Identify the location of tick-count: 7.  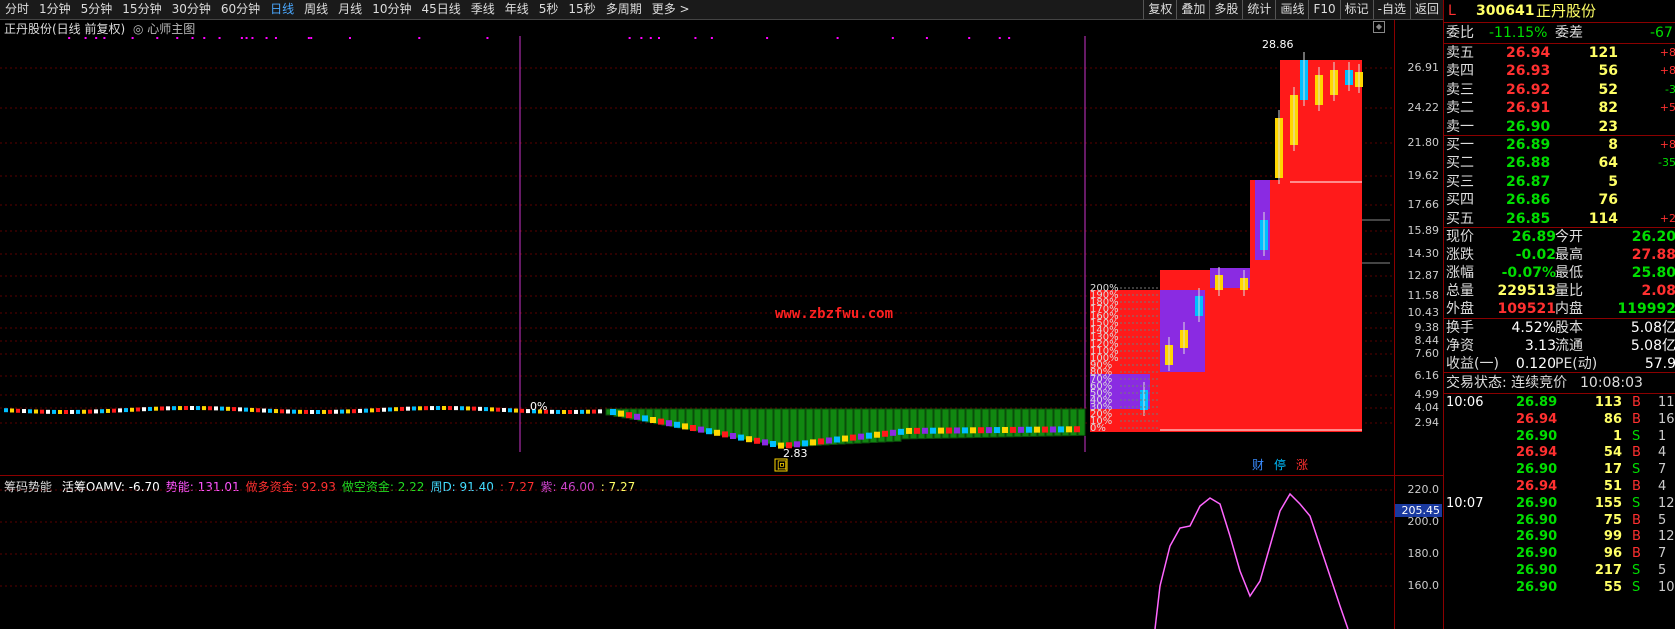
(1662, 470).